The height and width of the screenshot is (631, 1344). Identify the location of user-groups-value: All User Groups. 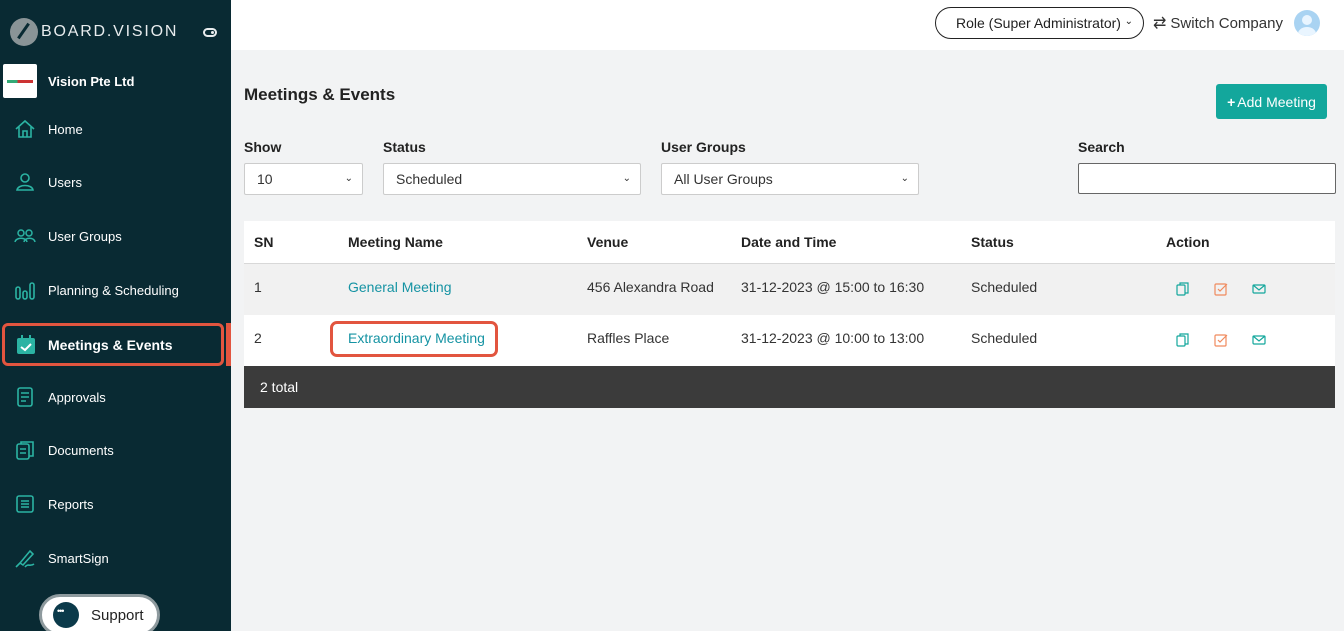
(723, 179).